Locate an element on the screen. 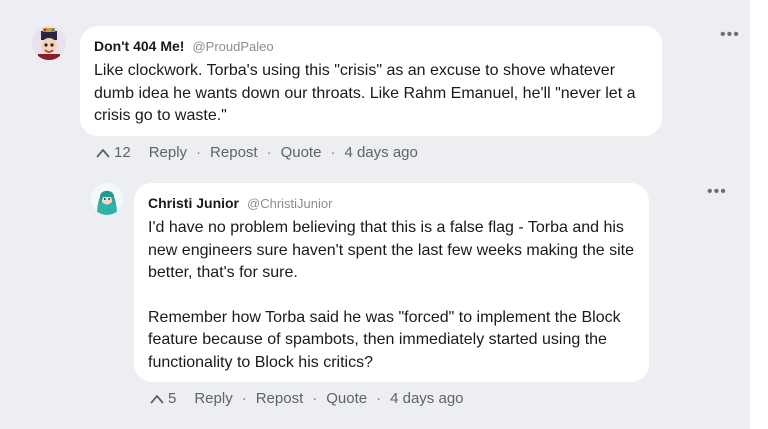  like-count: 12 is located at coordinates (122, 152).